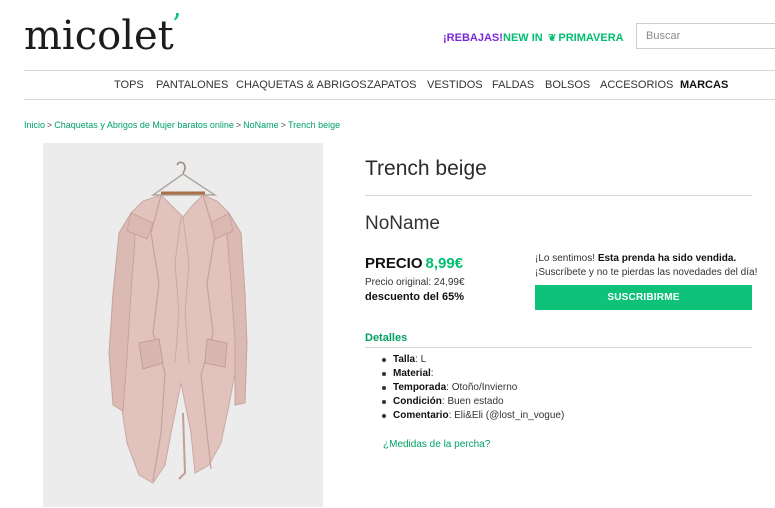 This screenshot has height=508, width=775. What do you see at coordinates (523, 38) in the screenshot?
I see `new-in-link: NEW IN` at bounding box center [523, 38].